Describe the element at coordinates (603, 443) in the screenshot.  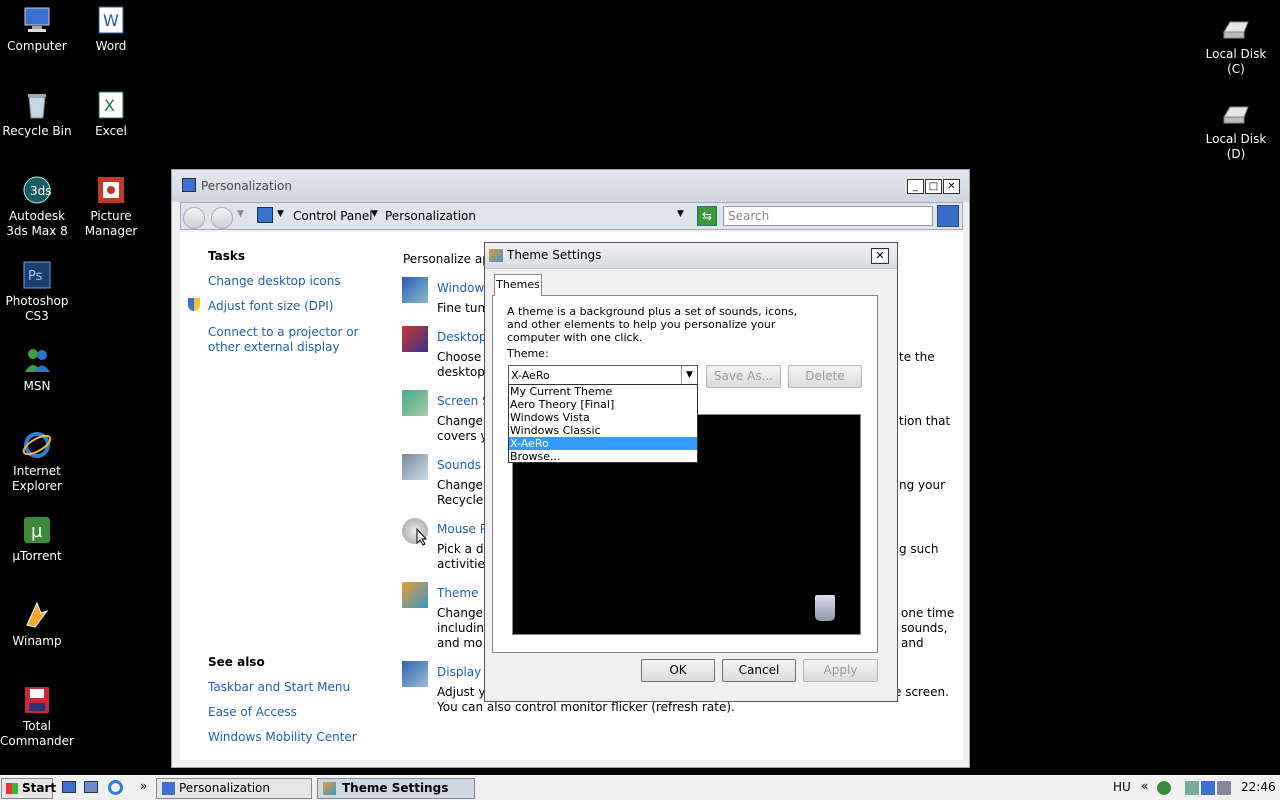
I see `theme-option-selected: X-AeRo` at that location.